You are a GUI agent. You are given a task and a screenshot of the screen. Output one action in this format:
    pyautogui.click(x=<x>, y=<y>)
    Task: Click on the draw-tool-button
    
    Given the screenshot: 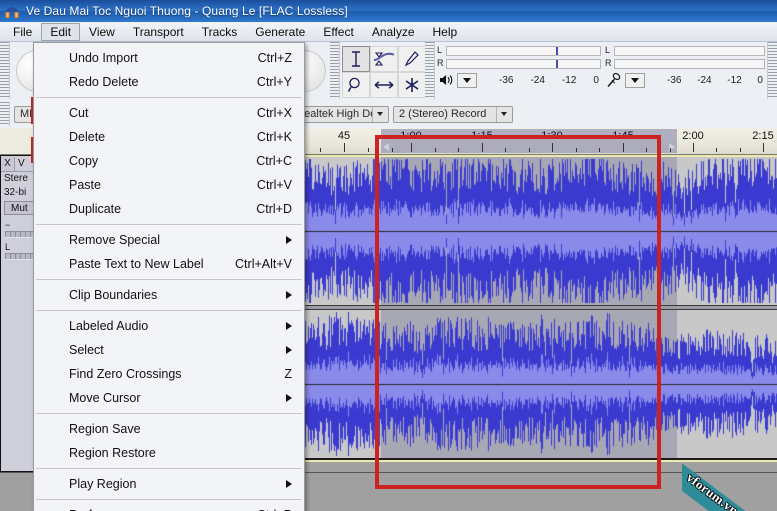 What is the action you would take?
    pyautogui.click(x=412, y=58)
    